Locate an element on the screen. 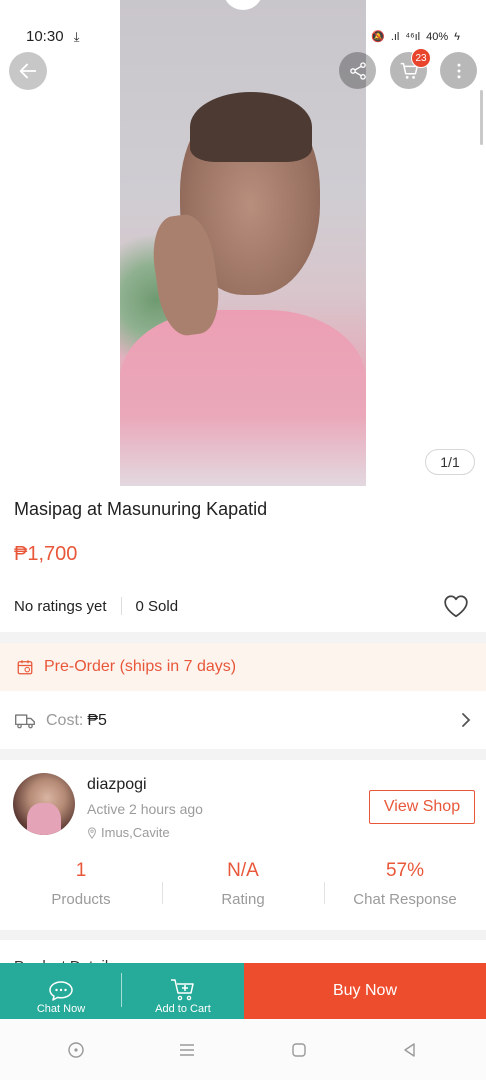 The height and width of the screenshot is (1080, 486). bottom-bar-divider is located at coordinates (121, 990).